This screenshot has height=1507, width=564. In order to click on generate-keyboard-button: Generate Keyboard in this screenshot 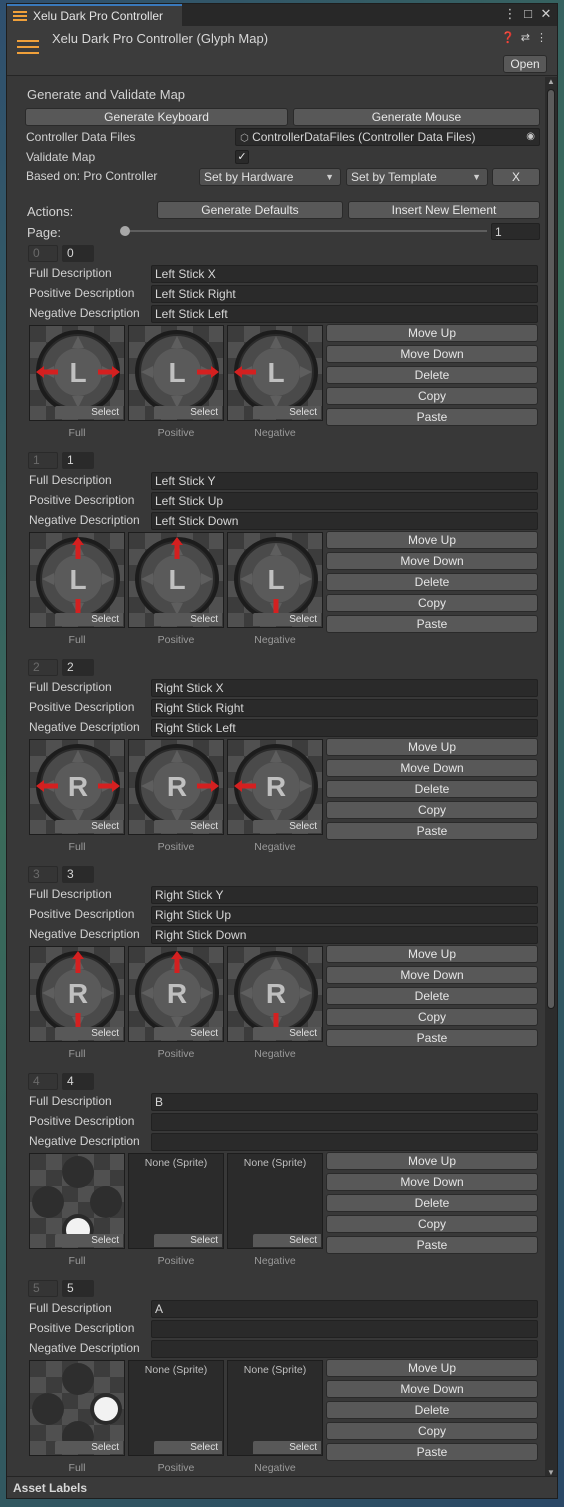, I will do `click(156, 117)`.